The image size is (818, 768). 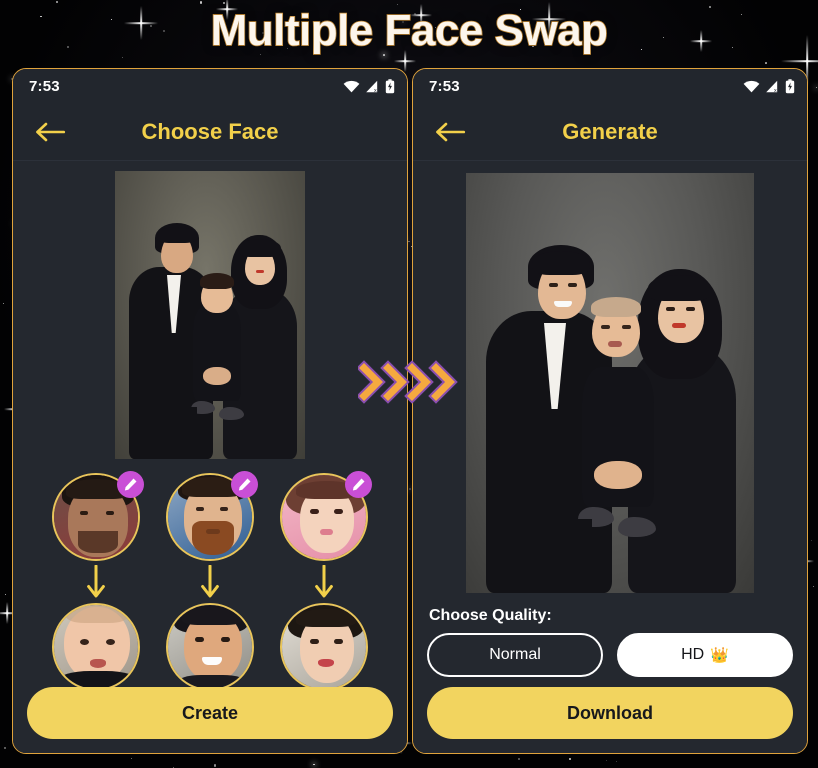 I want to click on source-photo, so click(x=210, y=315).